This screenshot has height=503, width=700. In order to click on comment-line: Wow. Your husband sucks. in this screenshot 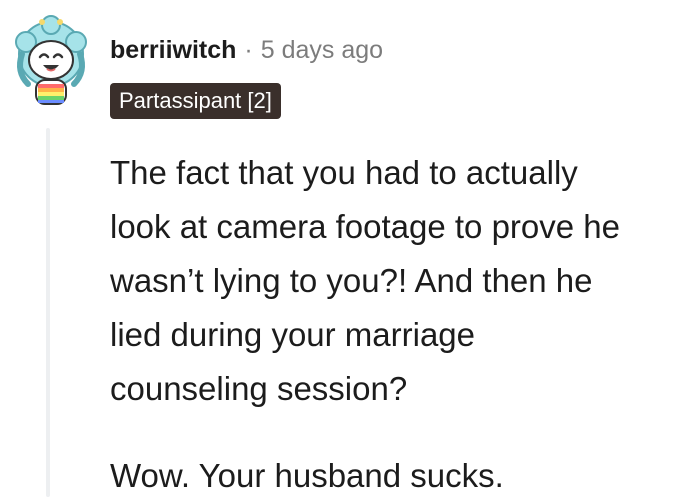, I will do `click(307, 475)`.